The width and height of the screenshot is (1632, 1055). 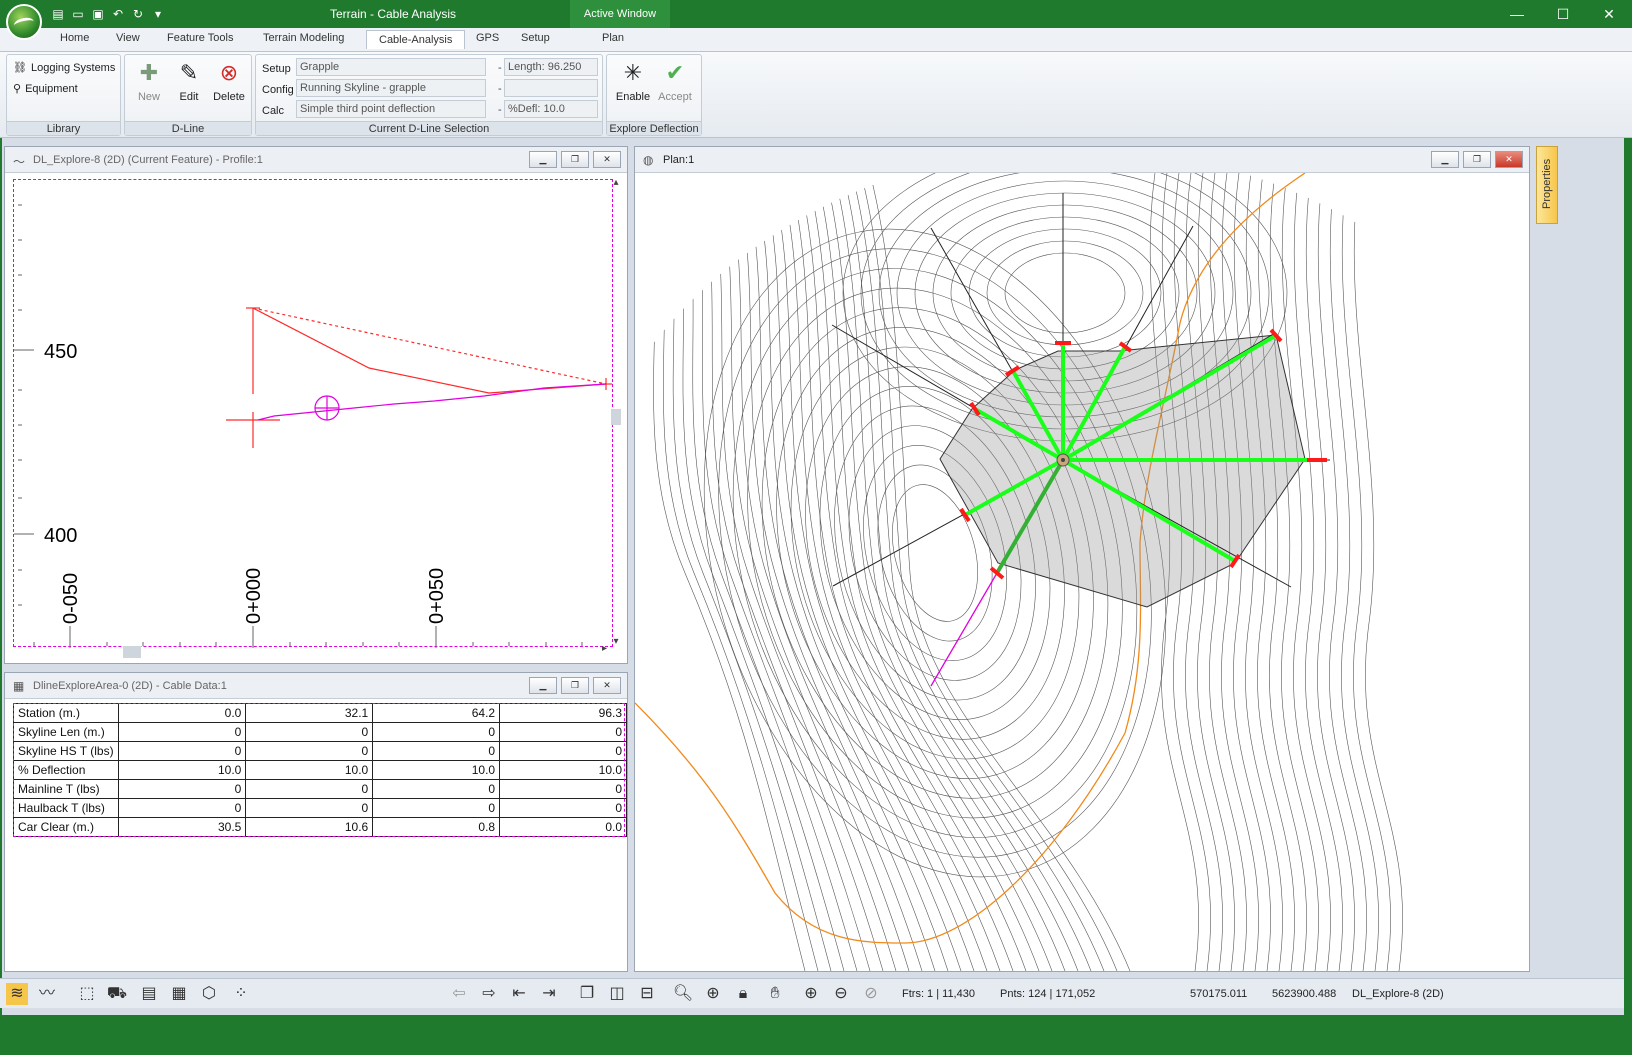 What do you see at coordinates (436, 713) in the screenshot?
I see `table-cell: 64.2` at bounding box center [436, 713].